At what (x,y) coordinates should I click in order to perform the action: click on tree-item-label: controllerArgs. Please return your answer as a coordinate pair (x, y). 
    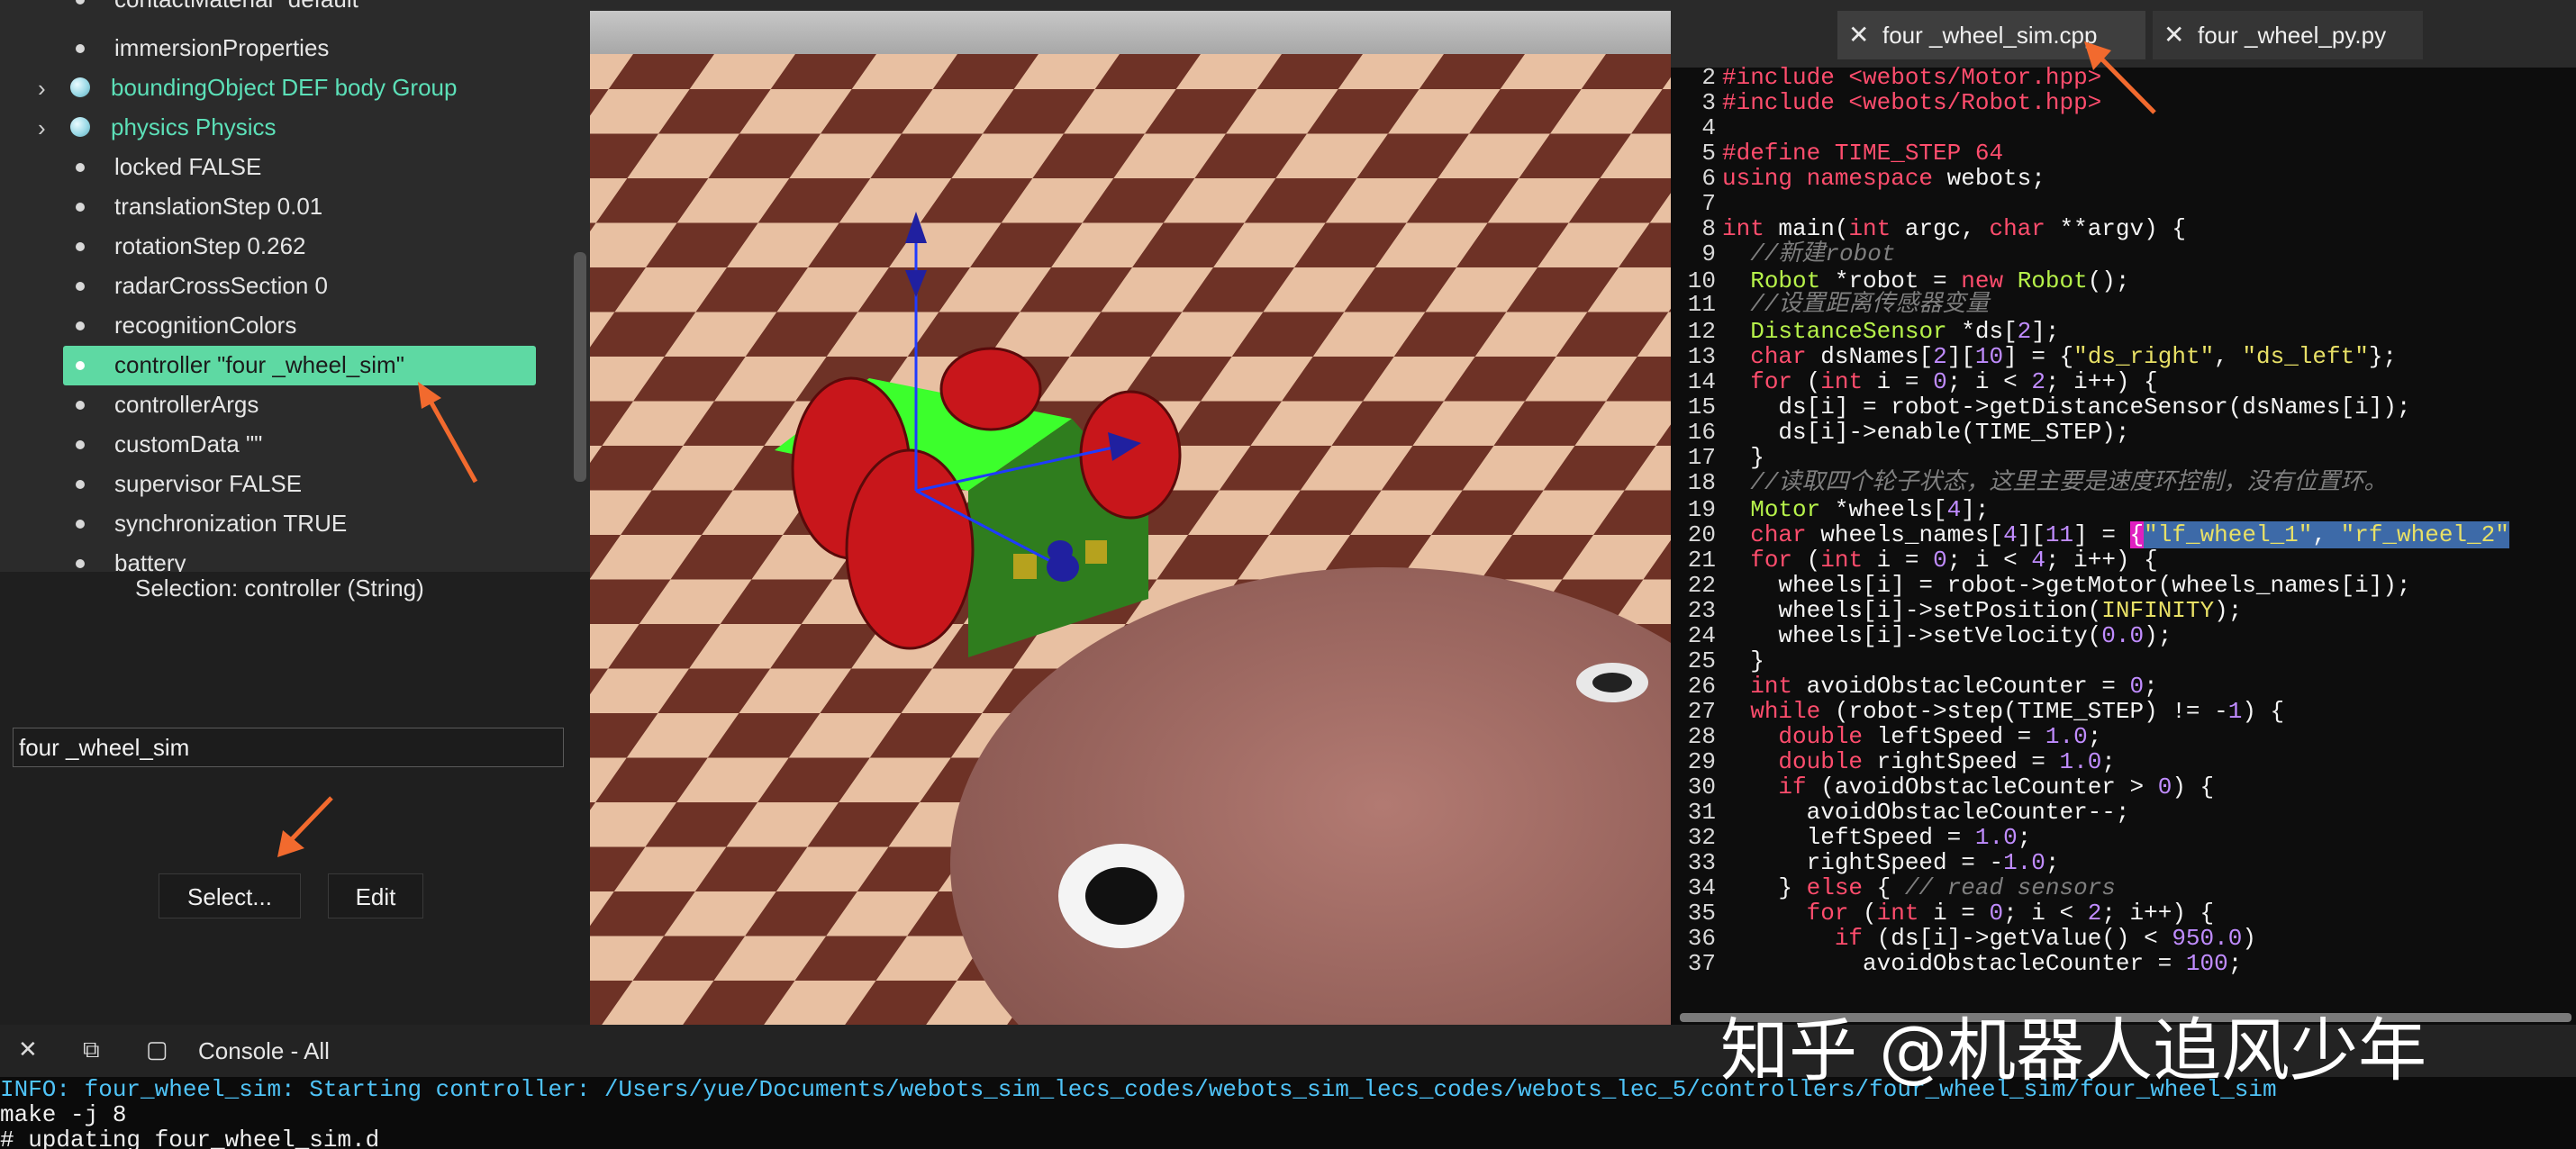
    Looking at the image, I should click on (186, 405).